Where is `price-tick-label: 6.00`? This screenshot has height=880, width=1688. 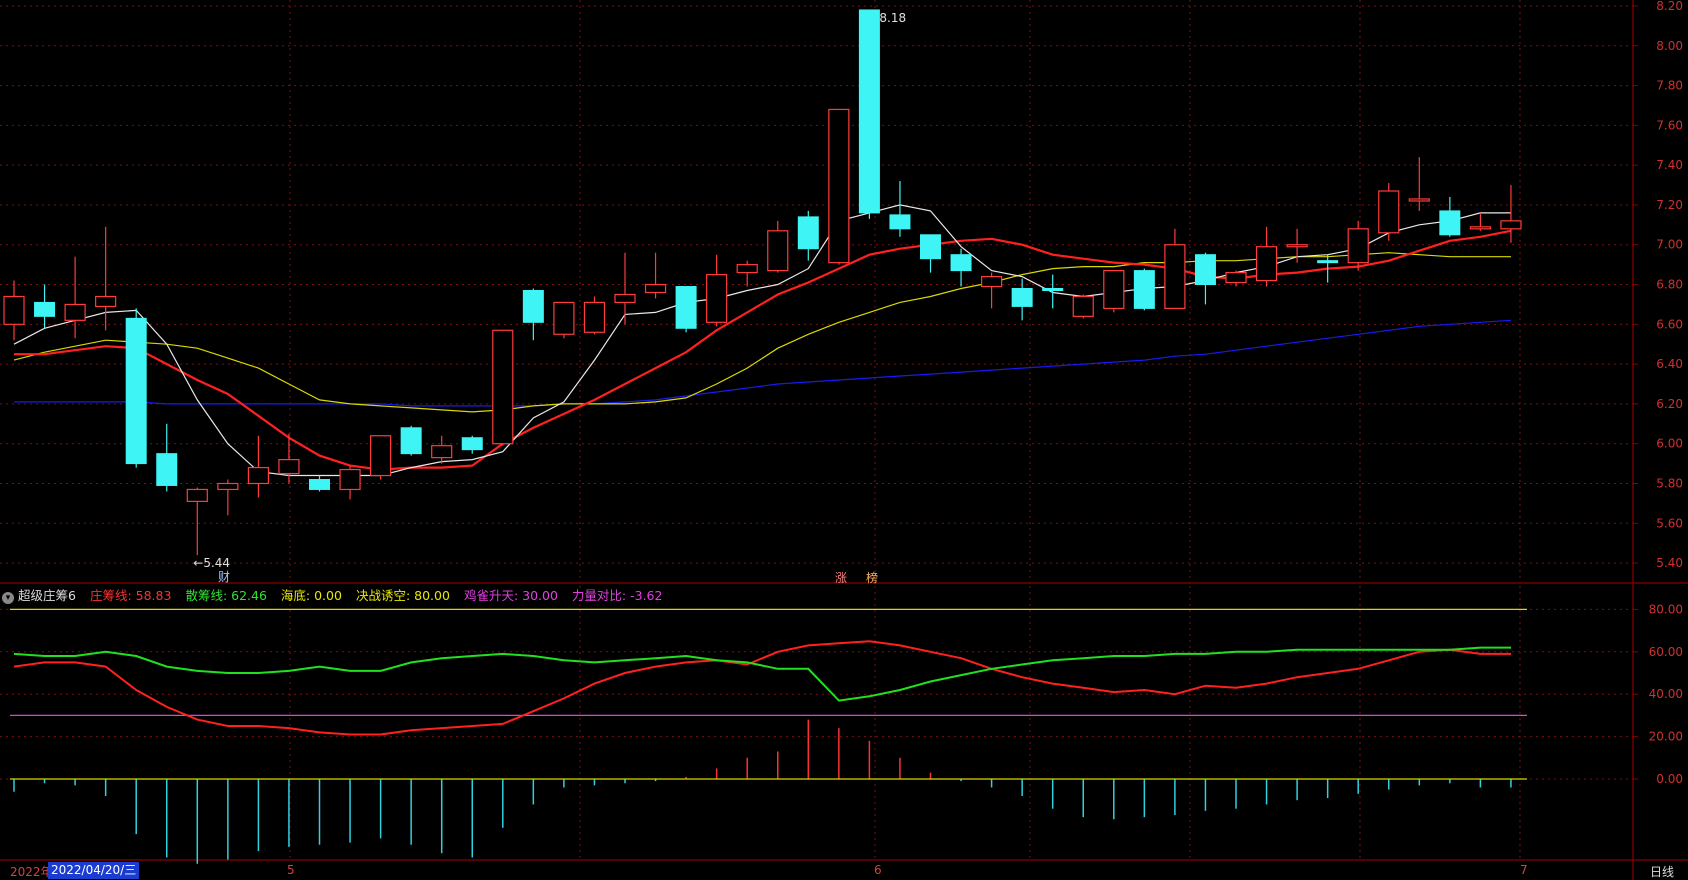
price-tick-label: 6.00 is located at coordinates (1669, 444).